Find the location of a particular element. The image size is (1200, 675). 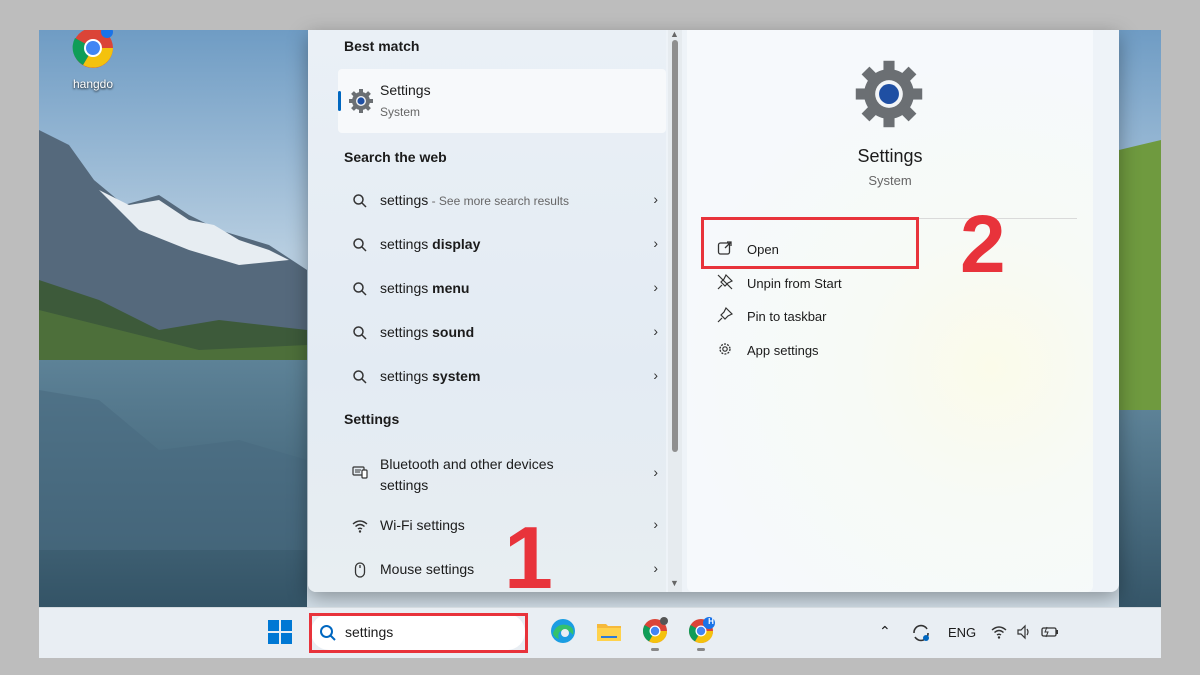

settings-result-wifi: Wi-Fi settings › is located at coordinates (502, 526).